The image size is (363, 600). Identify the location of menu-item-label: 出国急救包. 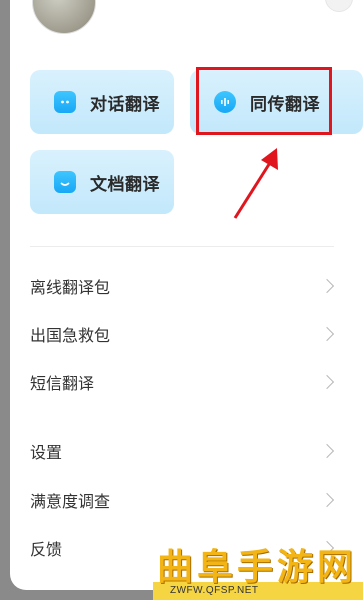
(70, 335).